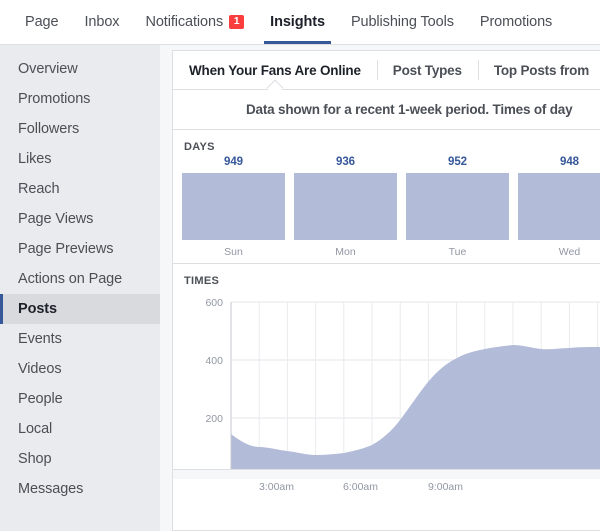 Image resolution: width=600 pixels, height=531 pixels. I want to click on day-bar-label: Wed, so click(569, 252).